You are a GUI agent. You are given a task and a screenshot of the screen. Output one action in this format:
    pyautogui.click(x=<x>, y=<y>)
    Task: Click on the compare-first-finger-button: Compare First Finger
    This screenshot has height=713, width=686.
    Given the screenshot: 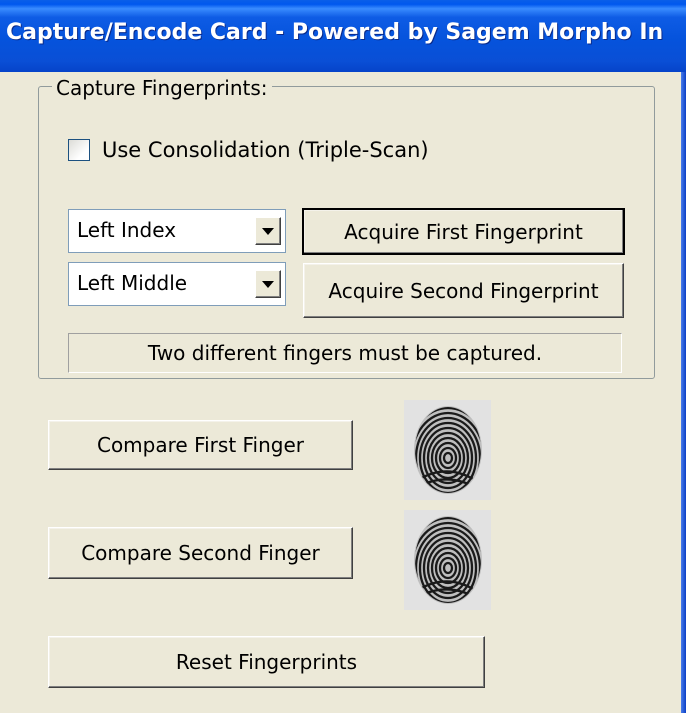 What is the action you would take?
    pyautogui.click(x=200, y=445)
    